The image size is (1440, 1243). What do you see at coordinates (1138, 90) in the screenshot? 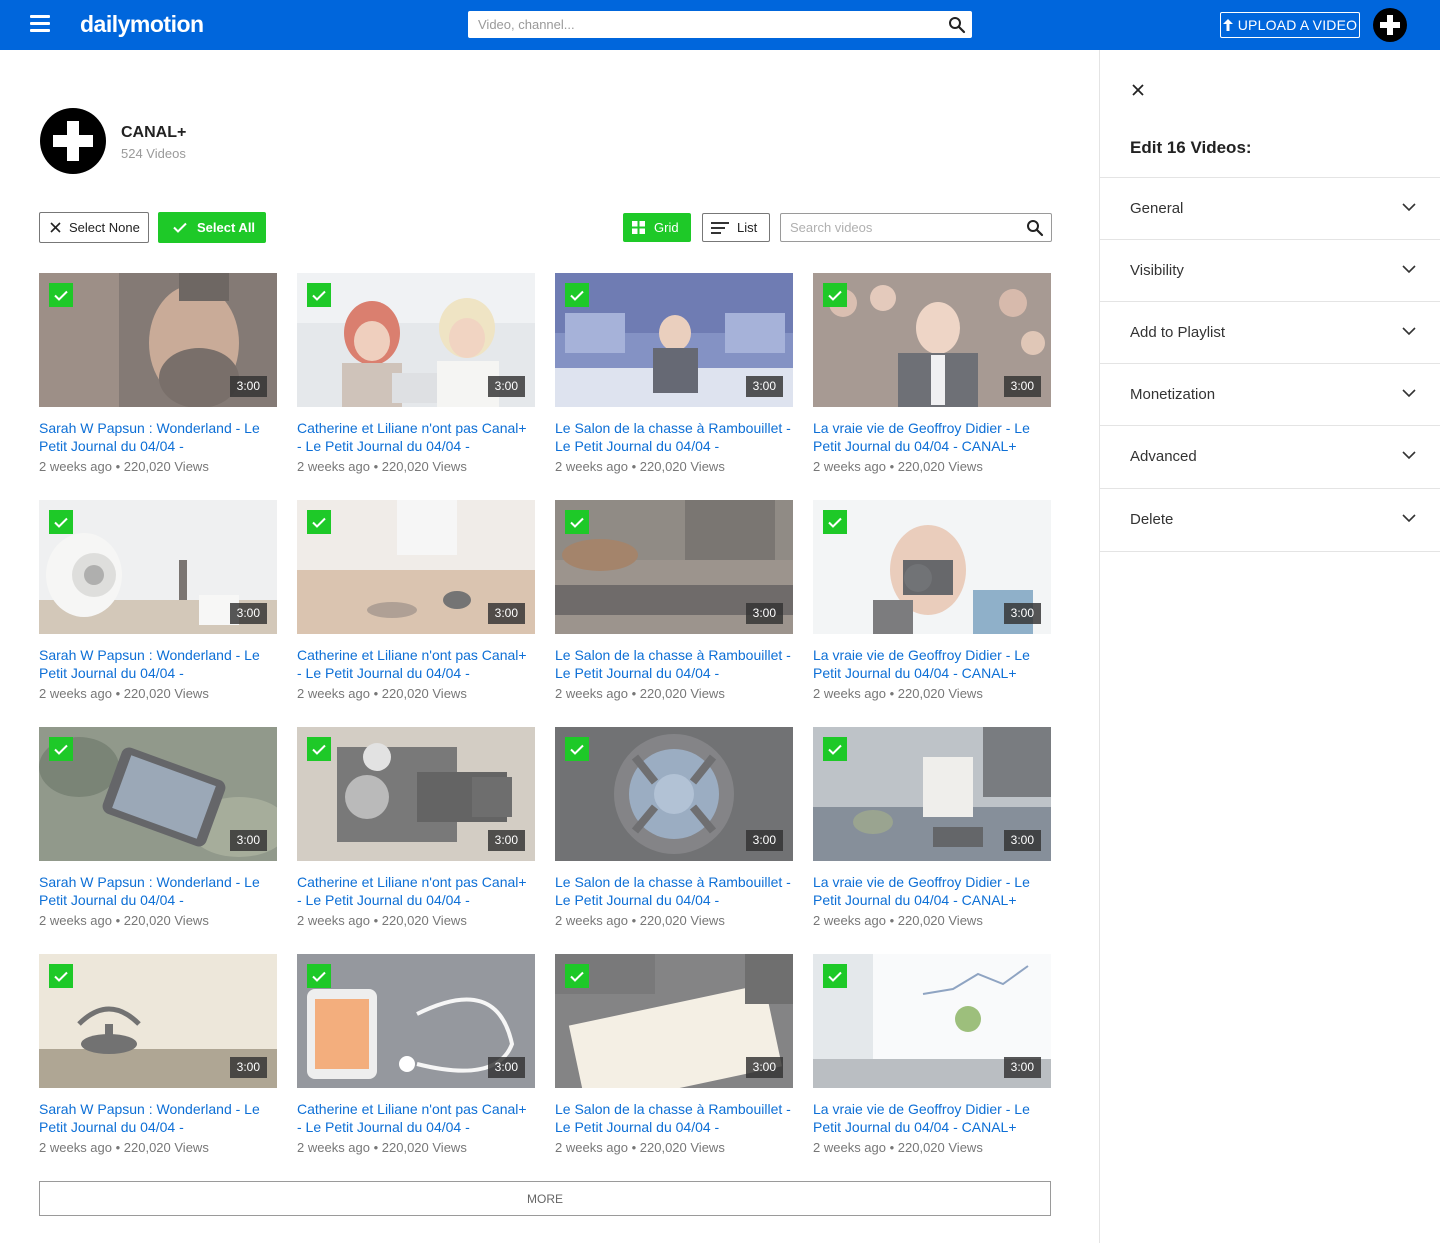
I see `close-icon` at bounding box center [1138, 90].